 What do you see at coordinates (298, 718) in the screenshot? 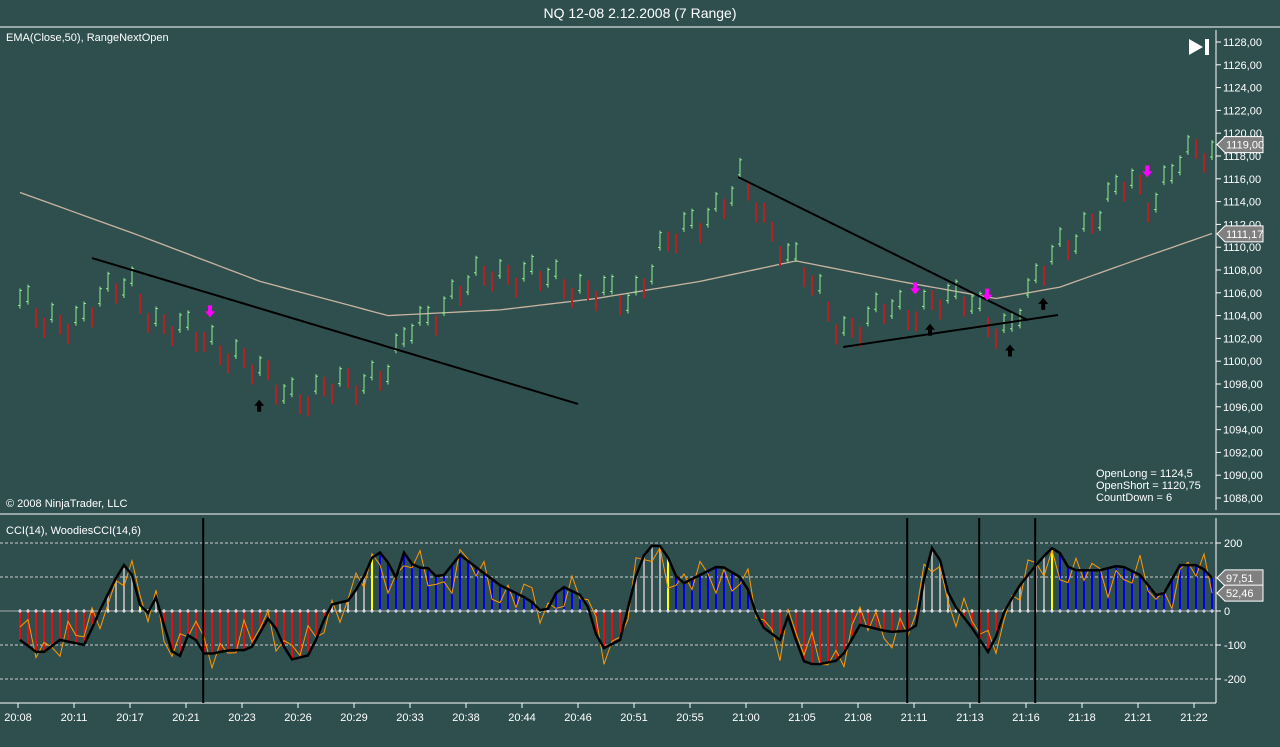
I see `time-label: 20:26` at bounding box center [298, 718].